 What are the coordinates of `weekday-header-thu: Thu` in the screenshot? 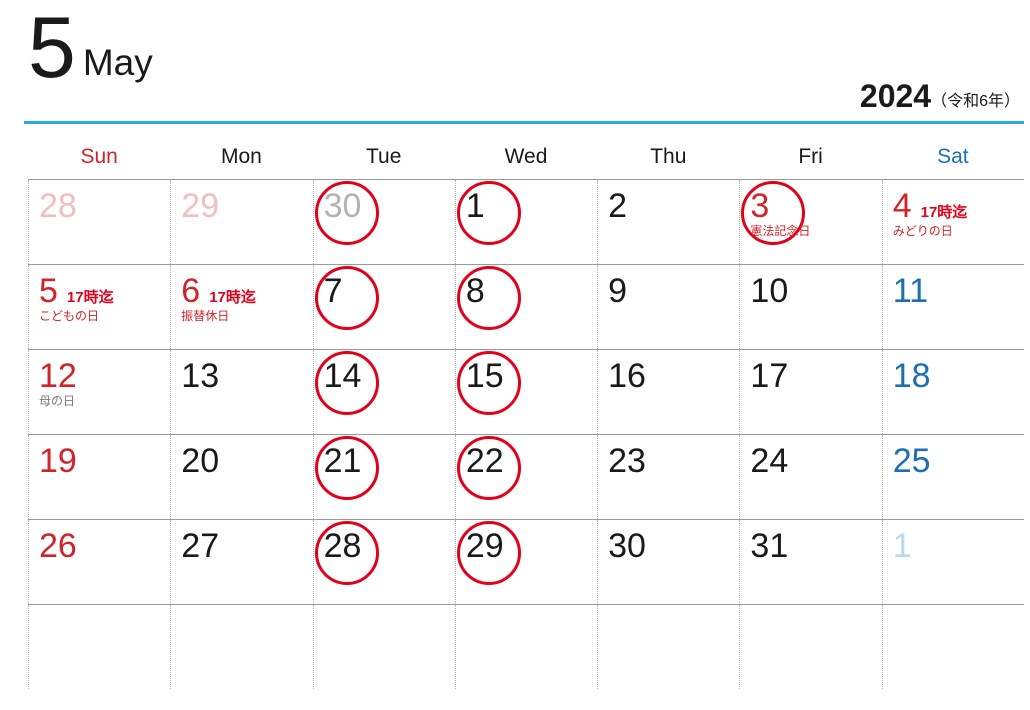 It's located at (668, 156).